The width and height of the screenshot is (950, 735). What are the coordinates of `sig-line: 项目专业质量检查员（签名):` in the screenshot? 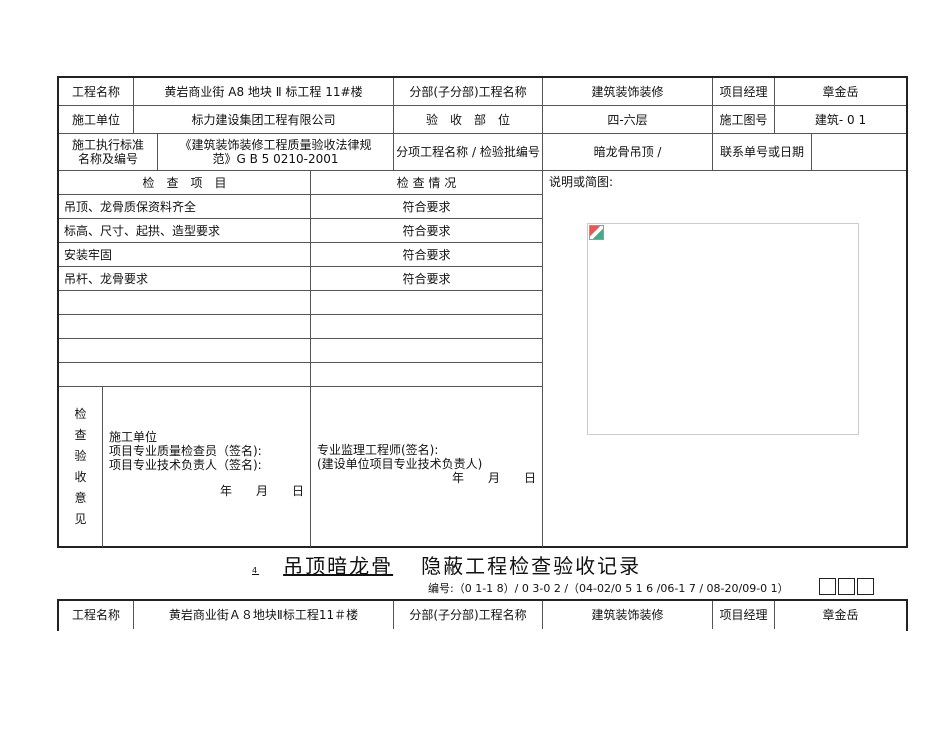 It's located at (185, 451).